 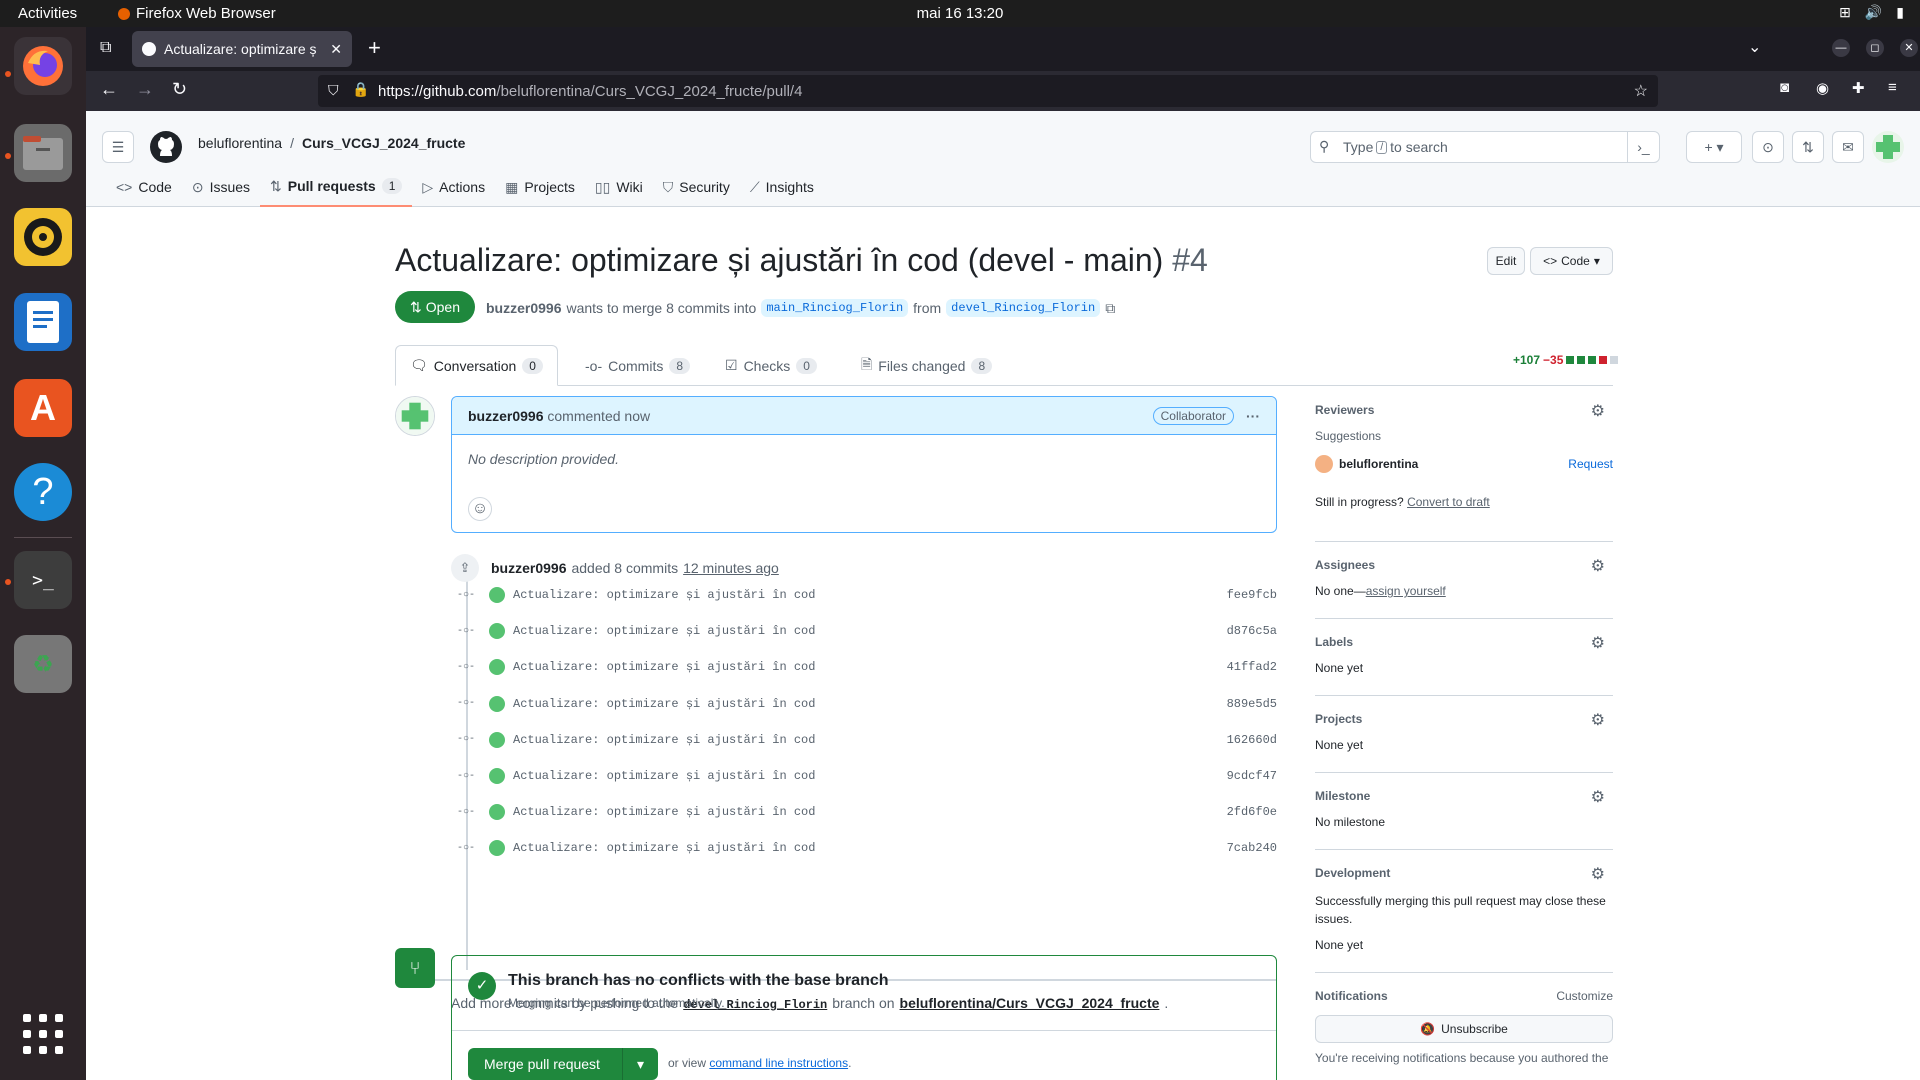 I want to click on repo-owner-link: beluflorentina, so click(x=240, y=143).